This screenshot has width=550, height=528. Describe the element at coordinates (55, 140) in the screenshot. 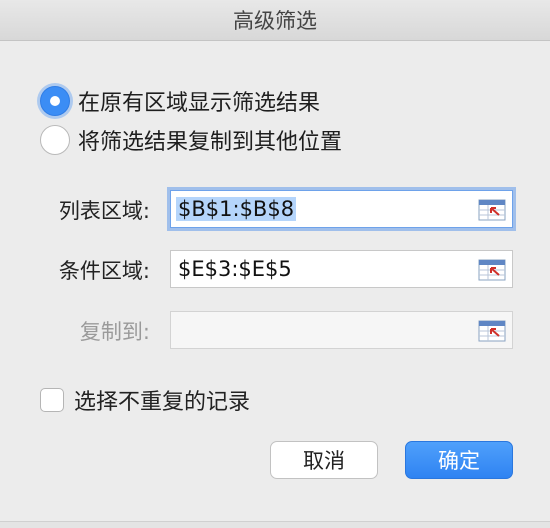

I see `radio-copy-to-button` at that location.